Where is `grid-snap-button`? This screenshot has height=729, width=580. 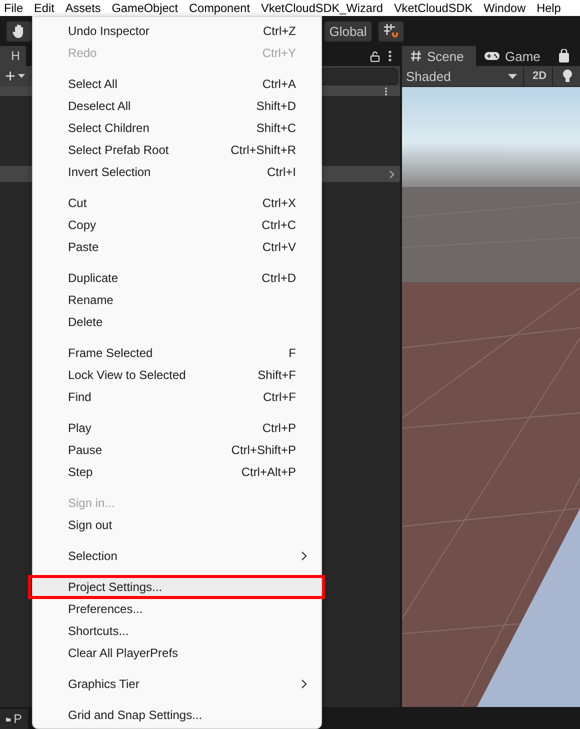
grid-snap-button is located at coordinates (391, 31).